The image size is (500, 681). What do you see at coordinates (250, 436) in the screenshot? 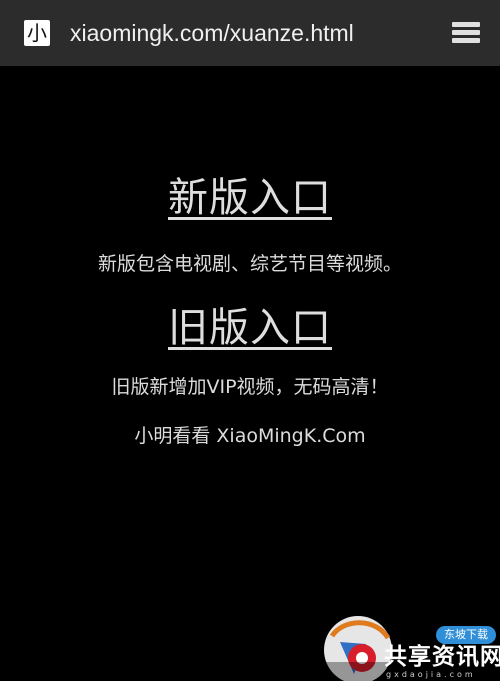
I see `site-brand-text: 小明看看 XiaoMingK.Com` at bounding box center [250, 436].